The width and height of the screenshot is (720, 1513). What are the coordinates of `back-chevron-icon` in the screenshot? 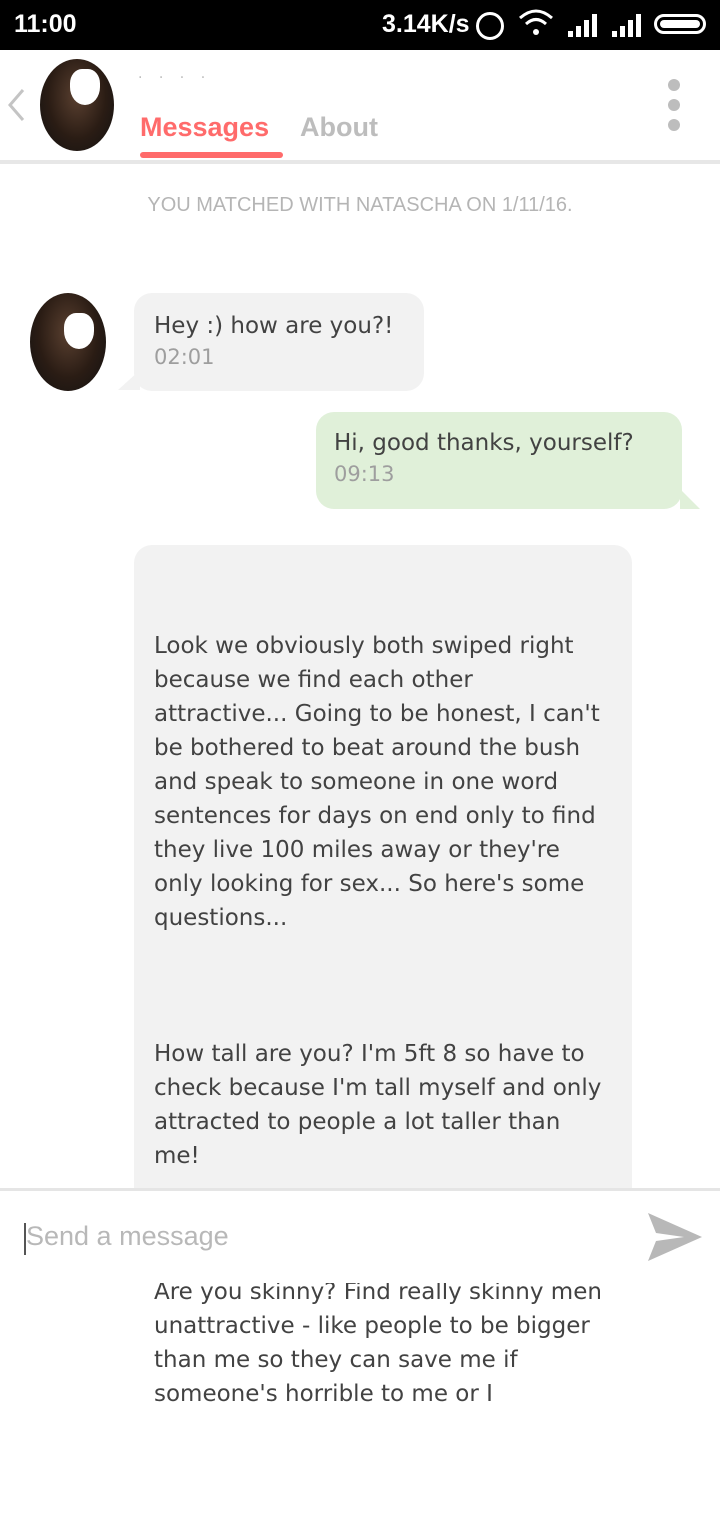 It's located at (16, 105).